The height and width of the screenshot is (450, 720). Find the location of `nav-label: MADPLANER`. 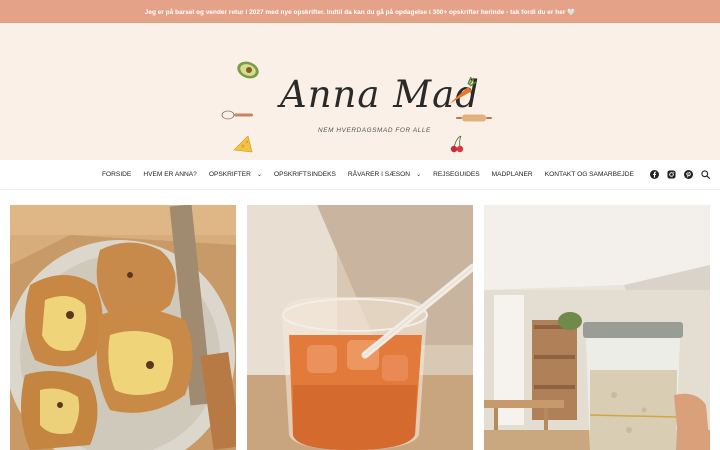

nav-label: MADPLANER is located at coordinates (512, 174).